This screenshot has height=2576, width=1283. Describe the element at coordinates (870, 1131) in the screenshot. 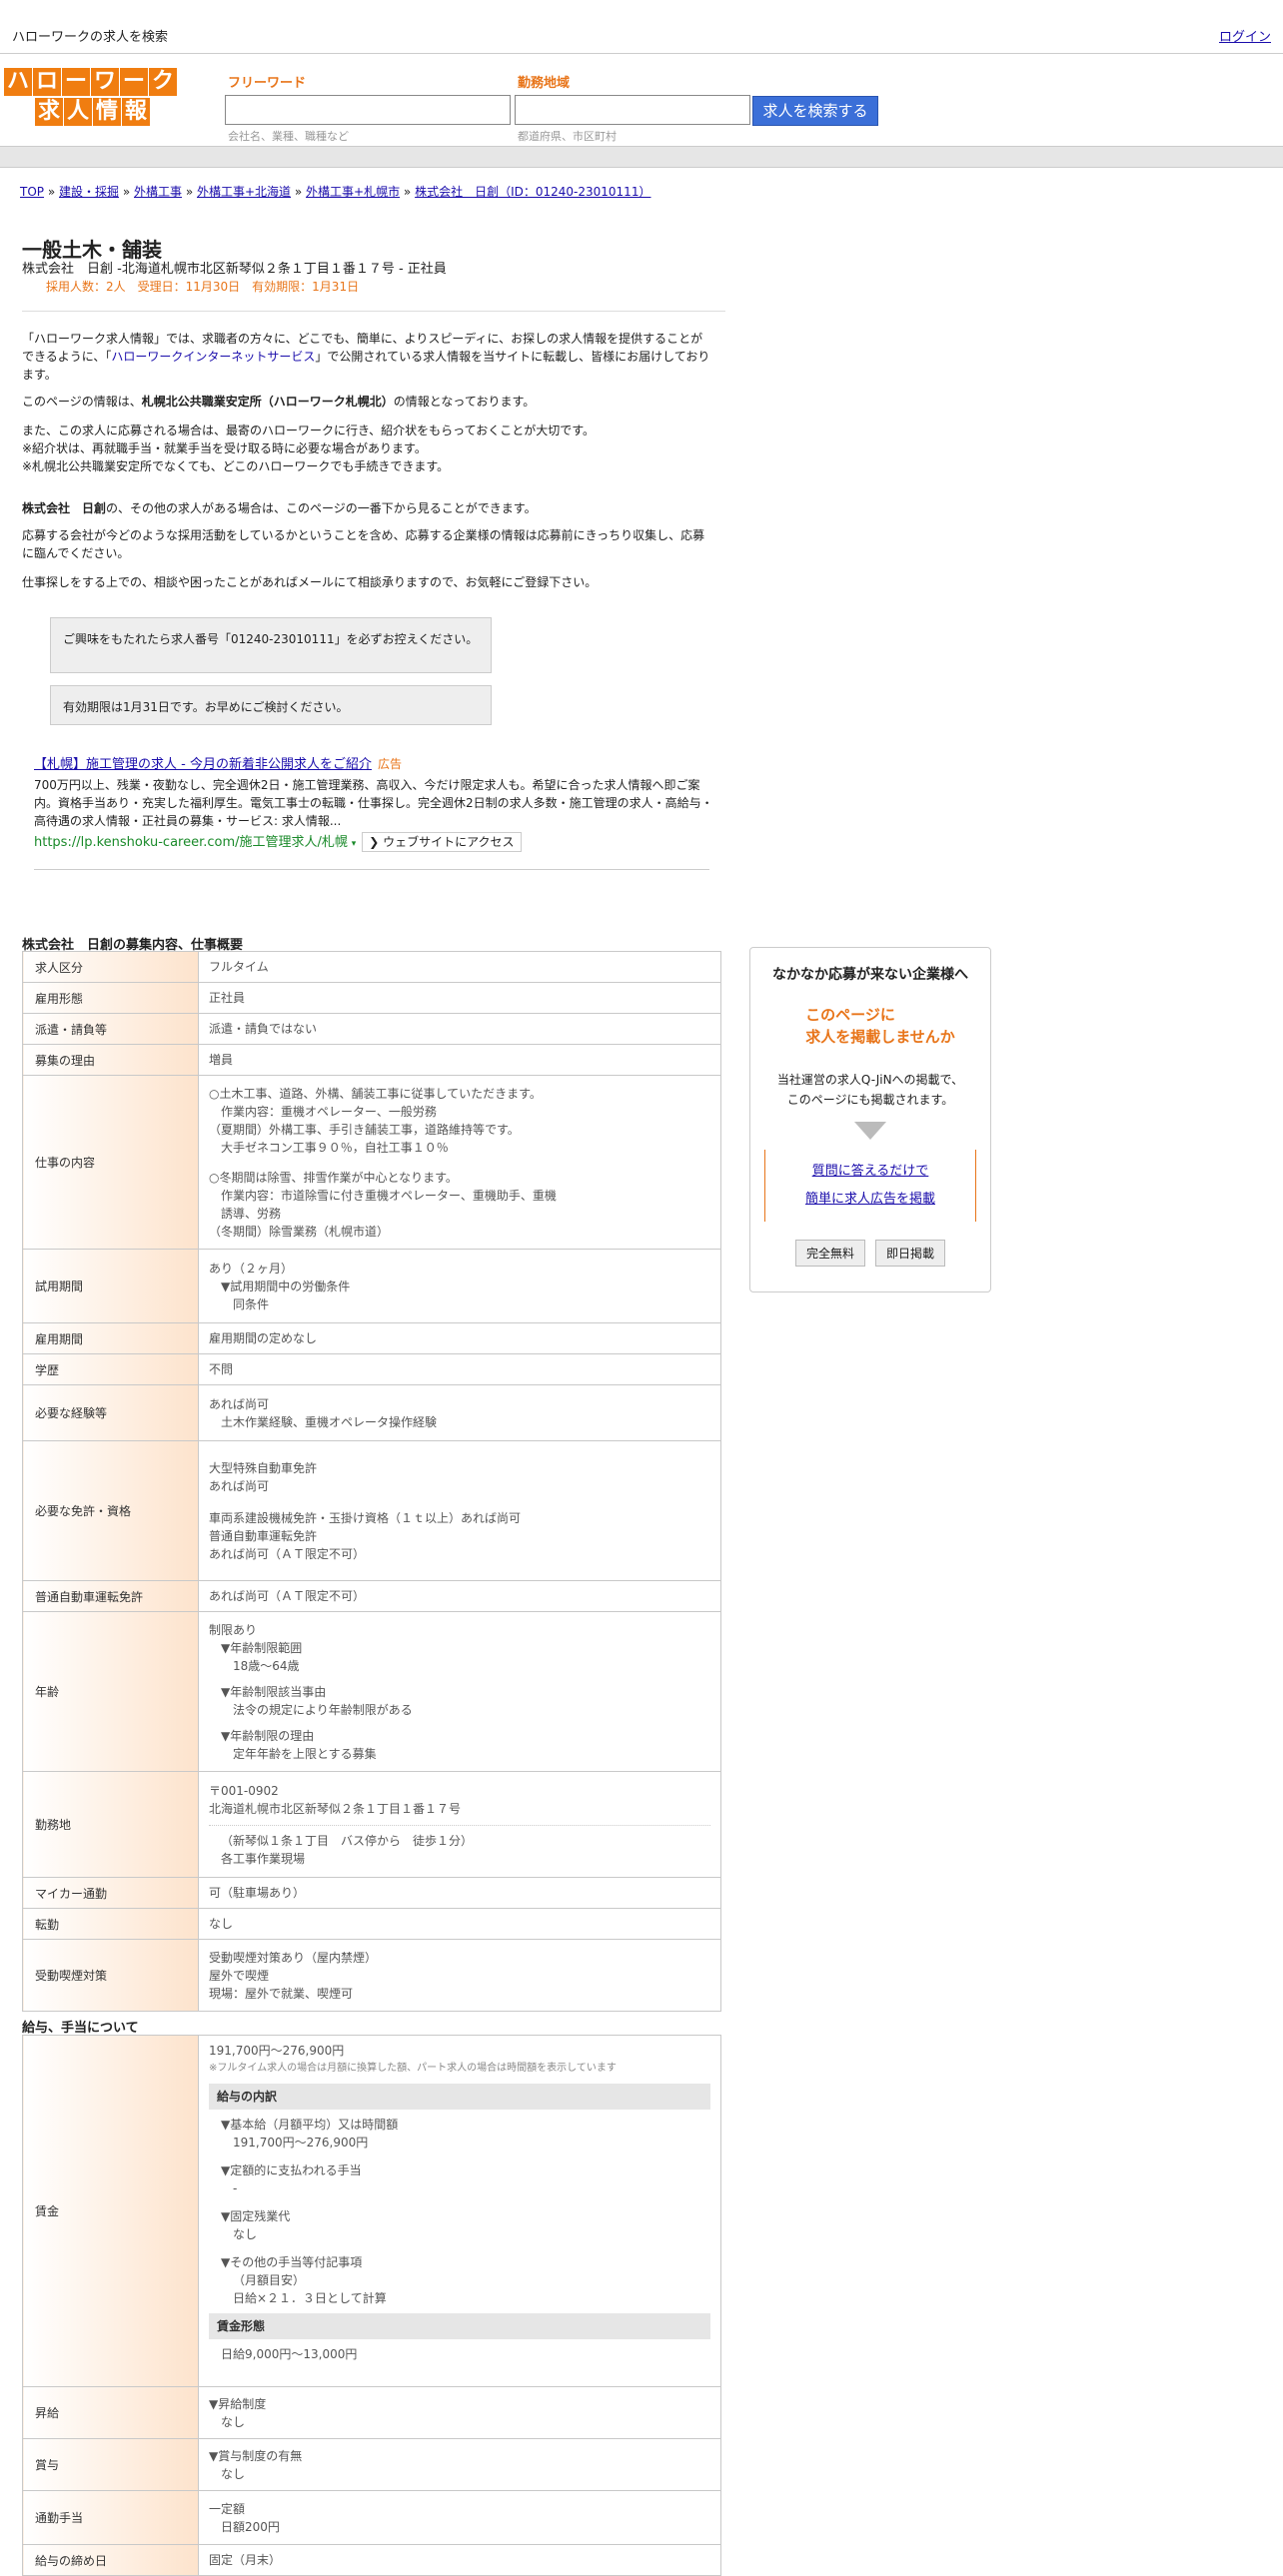

I see `arrow-down-icon` at that location.